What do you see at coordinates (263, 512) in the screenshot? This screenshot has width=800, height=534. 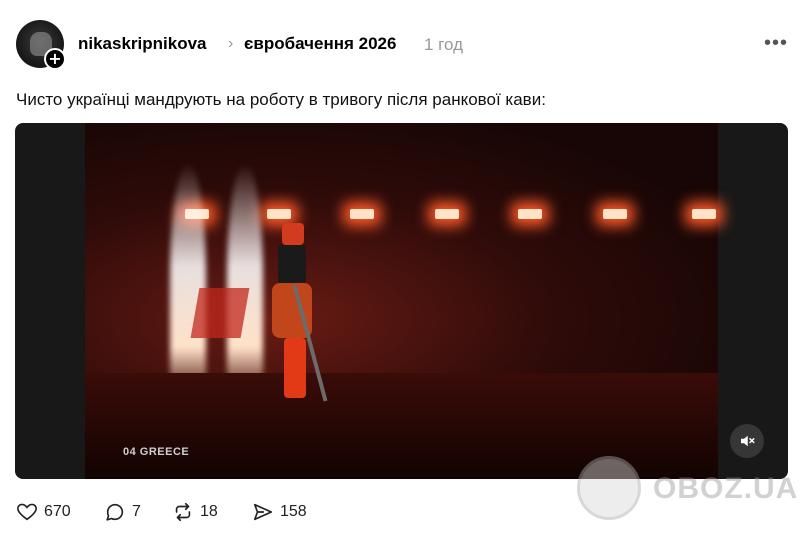 I see `send-icon` at bounding box center [263, 512].